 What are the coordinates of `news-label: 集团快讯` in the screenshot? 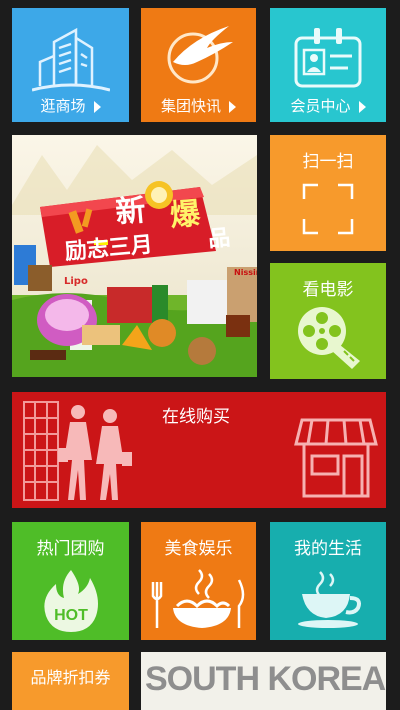 It's located at (198, 105).